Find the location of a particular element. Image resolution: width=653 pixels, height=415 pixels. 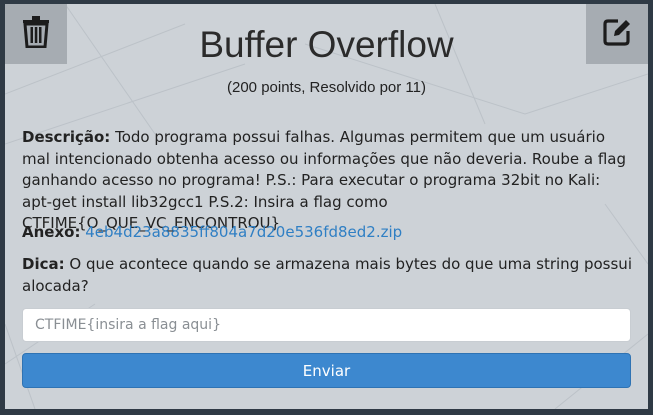

hint-label: Dica: is located at coordinates (43, 264).